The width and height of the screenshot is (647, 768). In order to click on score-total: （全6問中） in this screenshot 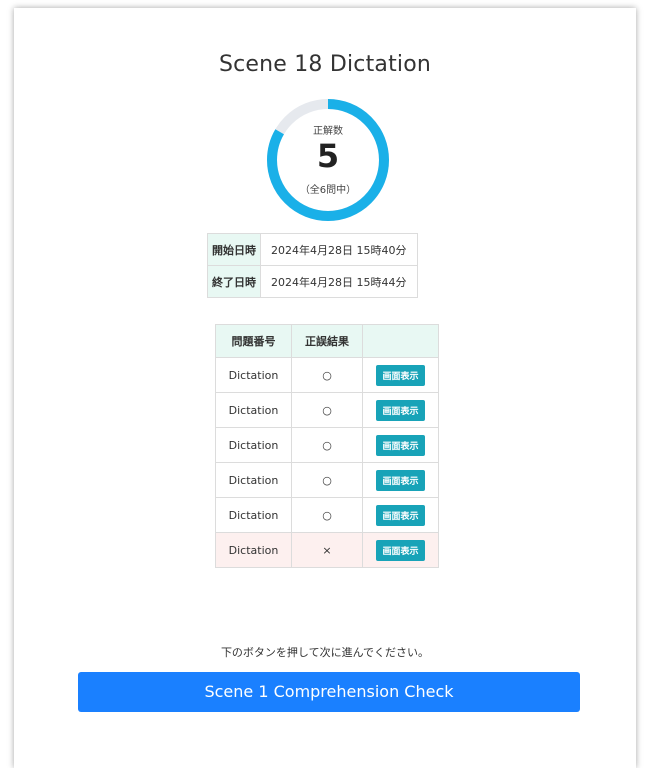, I will do `click(328, 190)`.